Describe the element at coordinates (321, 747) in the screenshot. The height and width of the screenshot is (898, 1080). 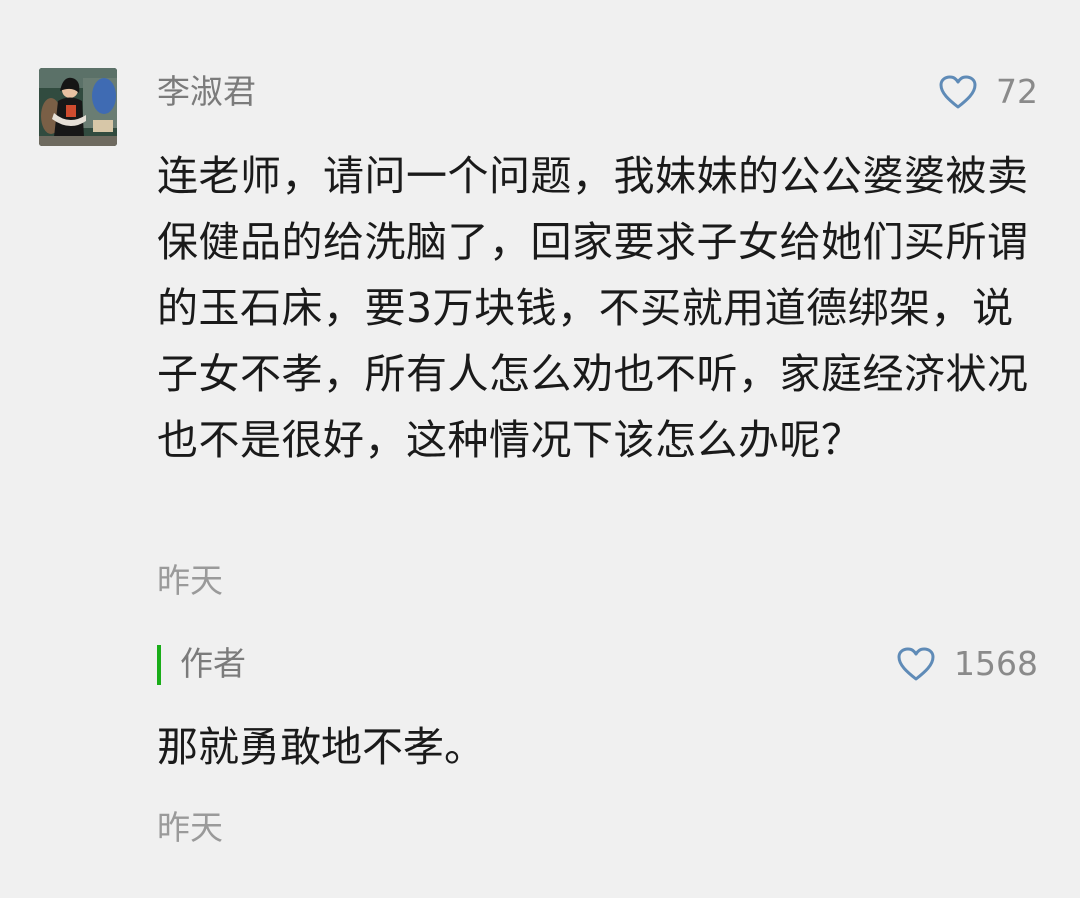
I see `reply-text: 那就勇敢地不孝。` at that location.